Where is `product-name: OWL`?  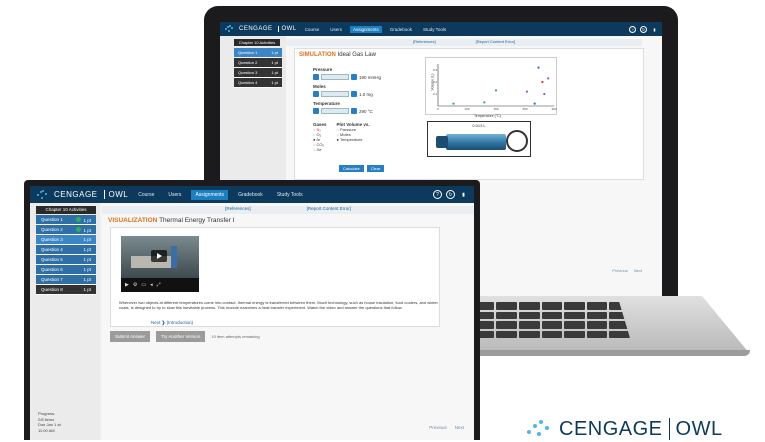 product-name: OWL is located at coordinates (116, 194).